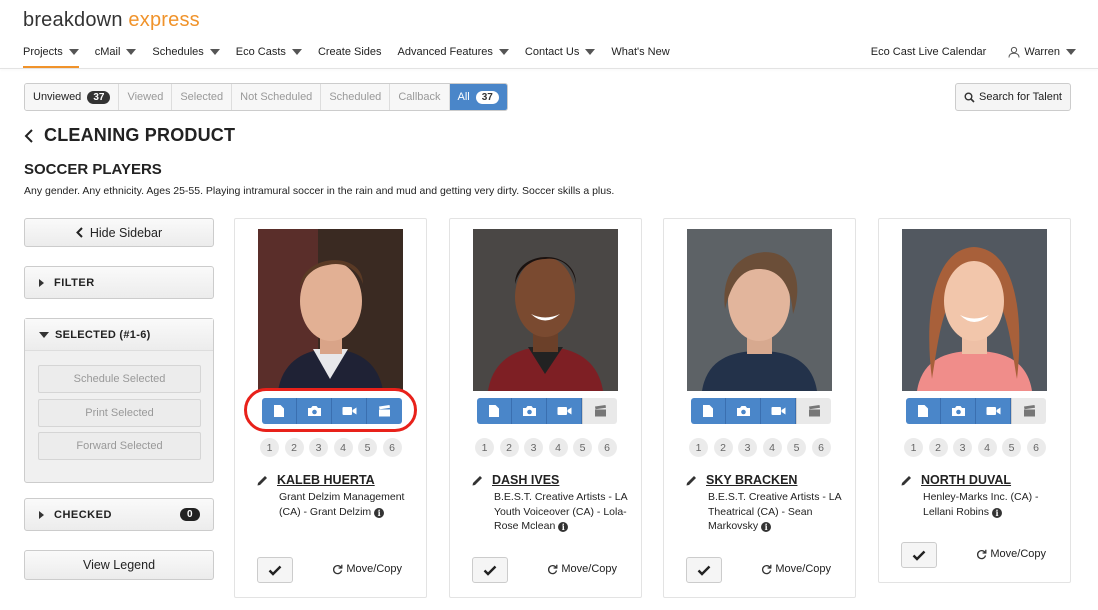 This screenshot has height=610, width=1098. I want to click on tab-all: All 37, so click(478, 97).